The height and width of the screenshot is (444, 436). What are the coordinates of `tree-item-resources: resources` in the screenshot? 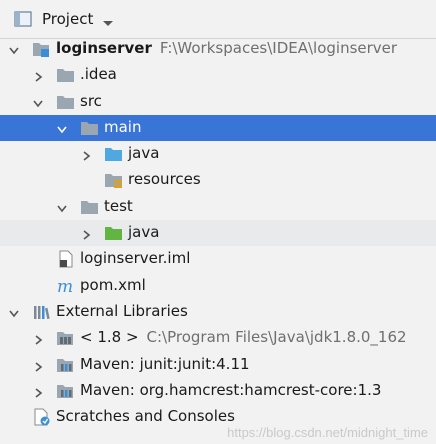 It's located at (218, 180).